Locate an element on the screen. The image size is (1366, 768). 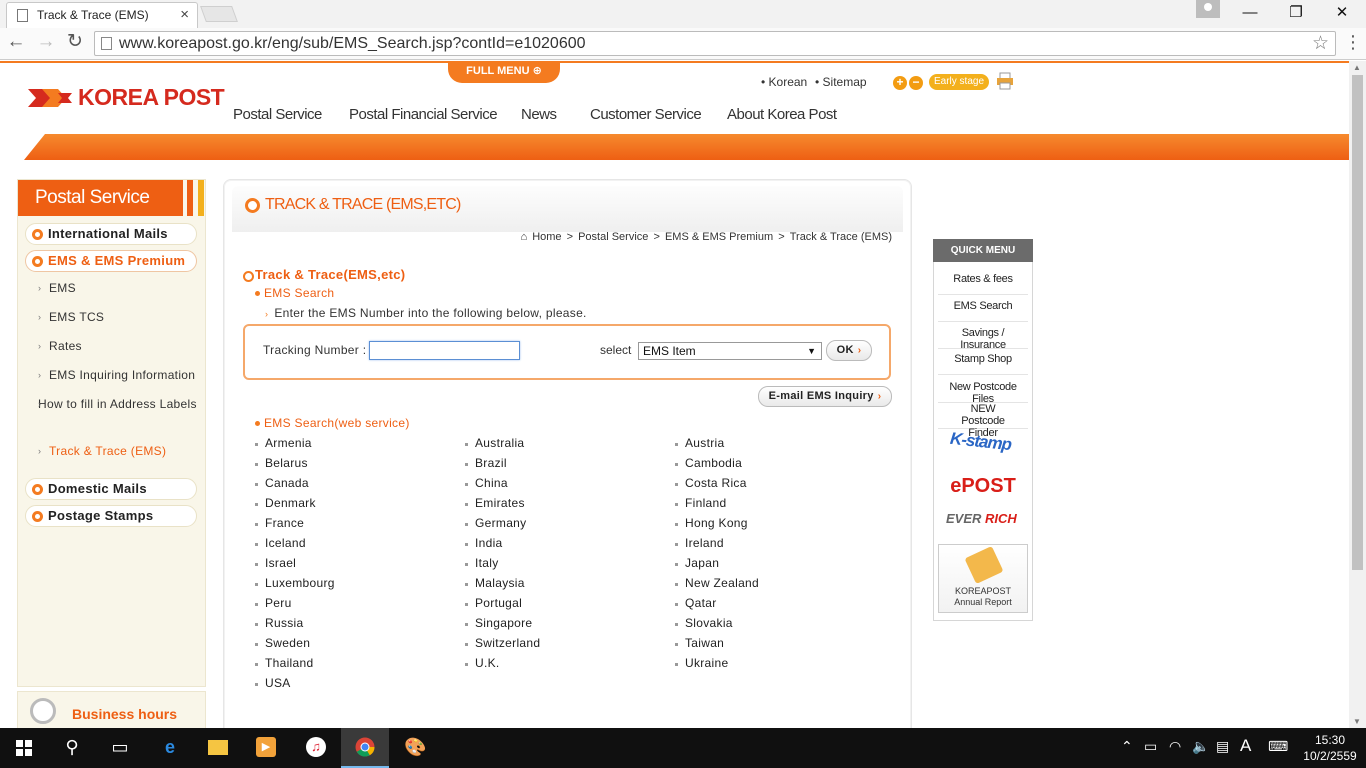
profile-icon is located at coordinates (1208, 9).